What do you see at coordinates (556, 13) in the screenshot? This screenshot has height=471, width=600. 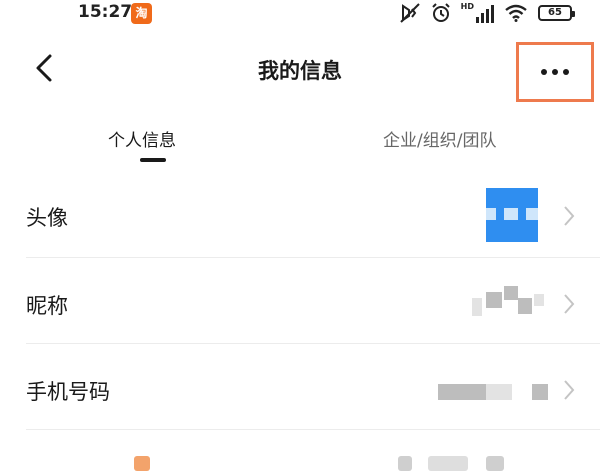 I see `battery-icon: 65` at bounding box center [556, 13].